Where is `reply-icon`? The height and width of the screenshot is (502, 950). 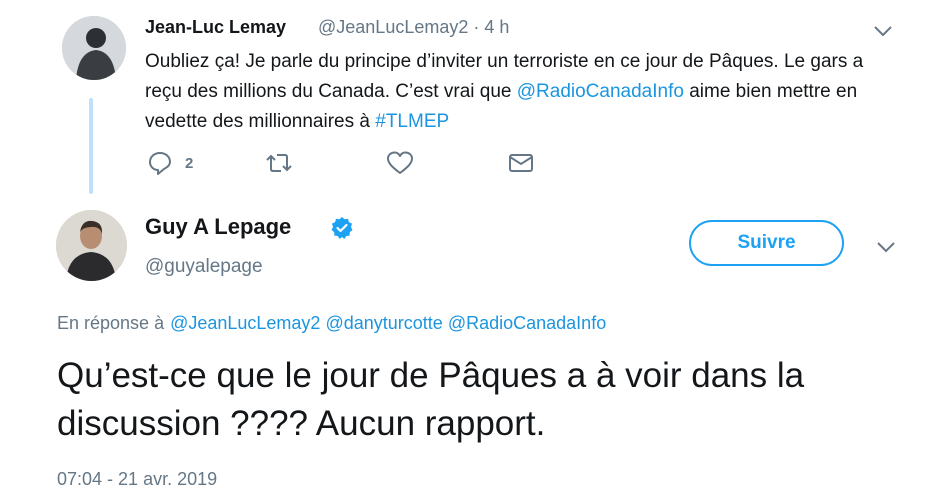
reply-icon is located at coordinates (160, 163).